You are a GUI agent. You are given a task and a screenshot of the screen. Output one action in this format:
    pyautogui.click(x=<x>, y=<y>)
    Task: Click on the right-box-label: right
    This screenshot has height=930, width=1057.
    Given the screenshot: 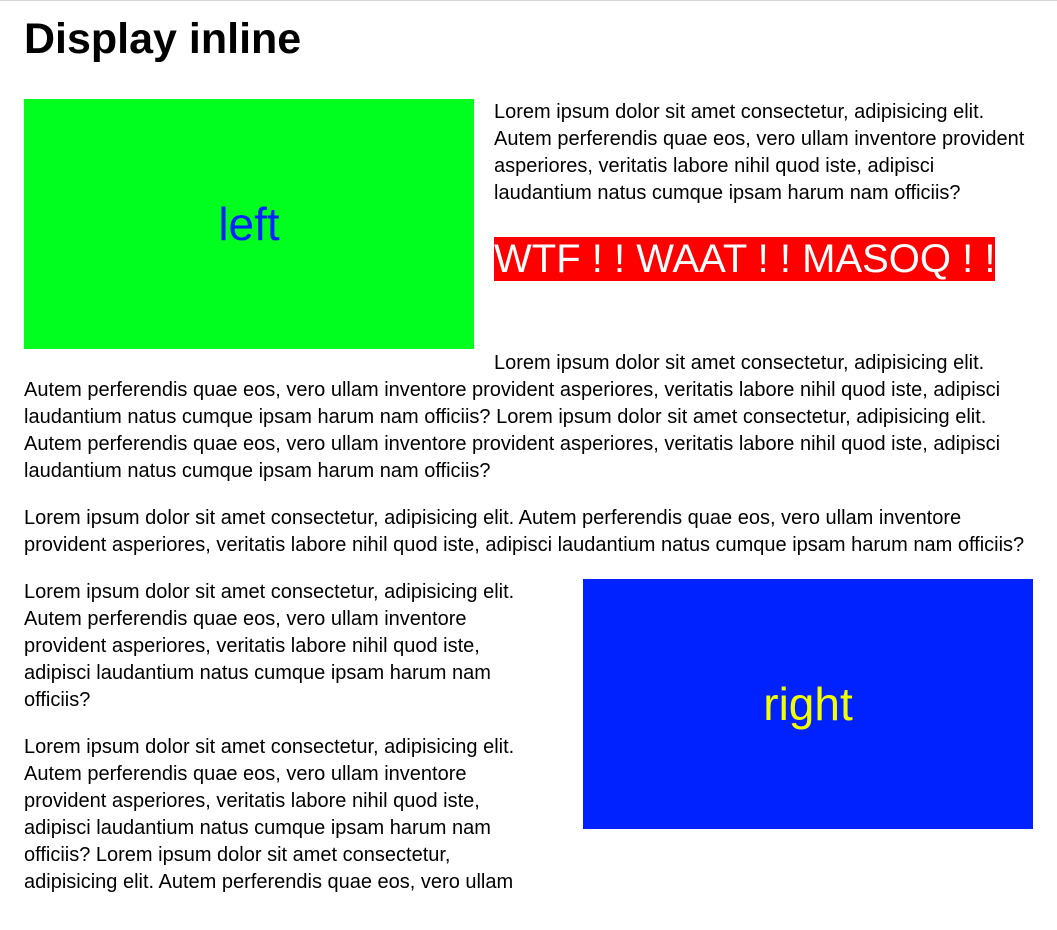 What is the action you would take?
    pyautogui.click(x=808, y=703)
    